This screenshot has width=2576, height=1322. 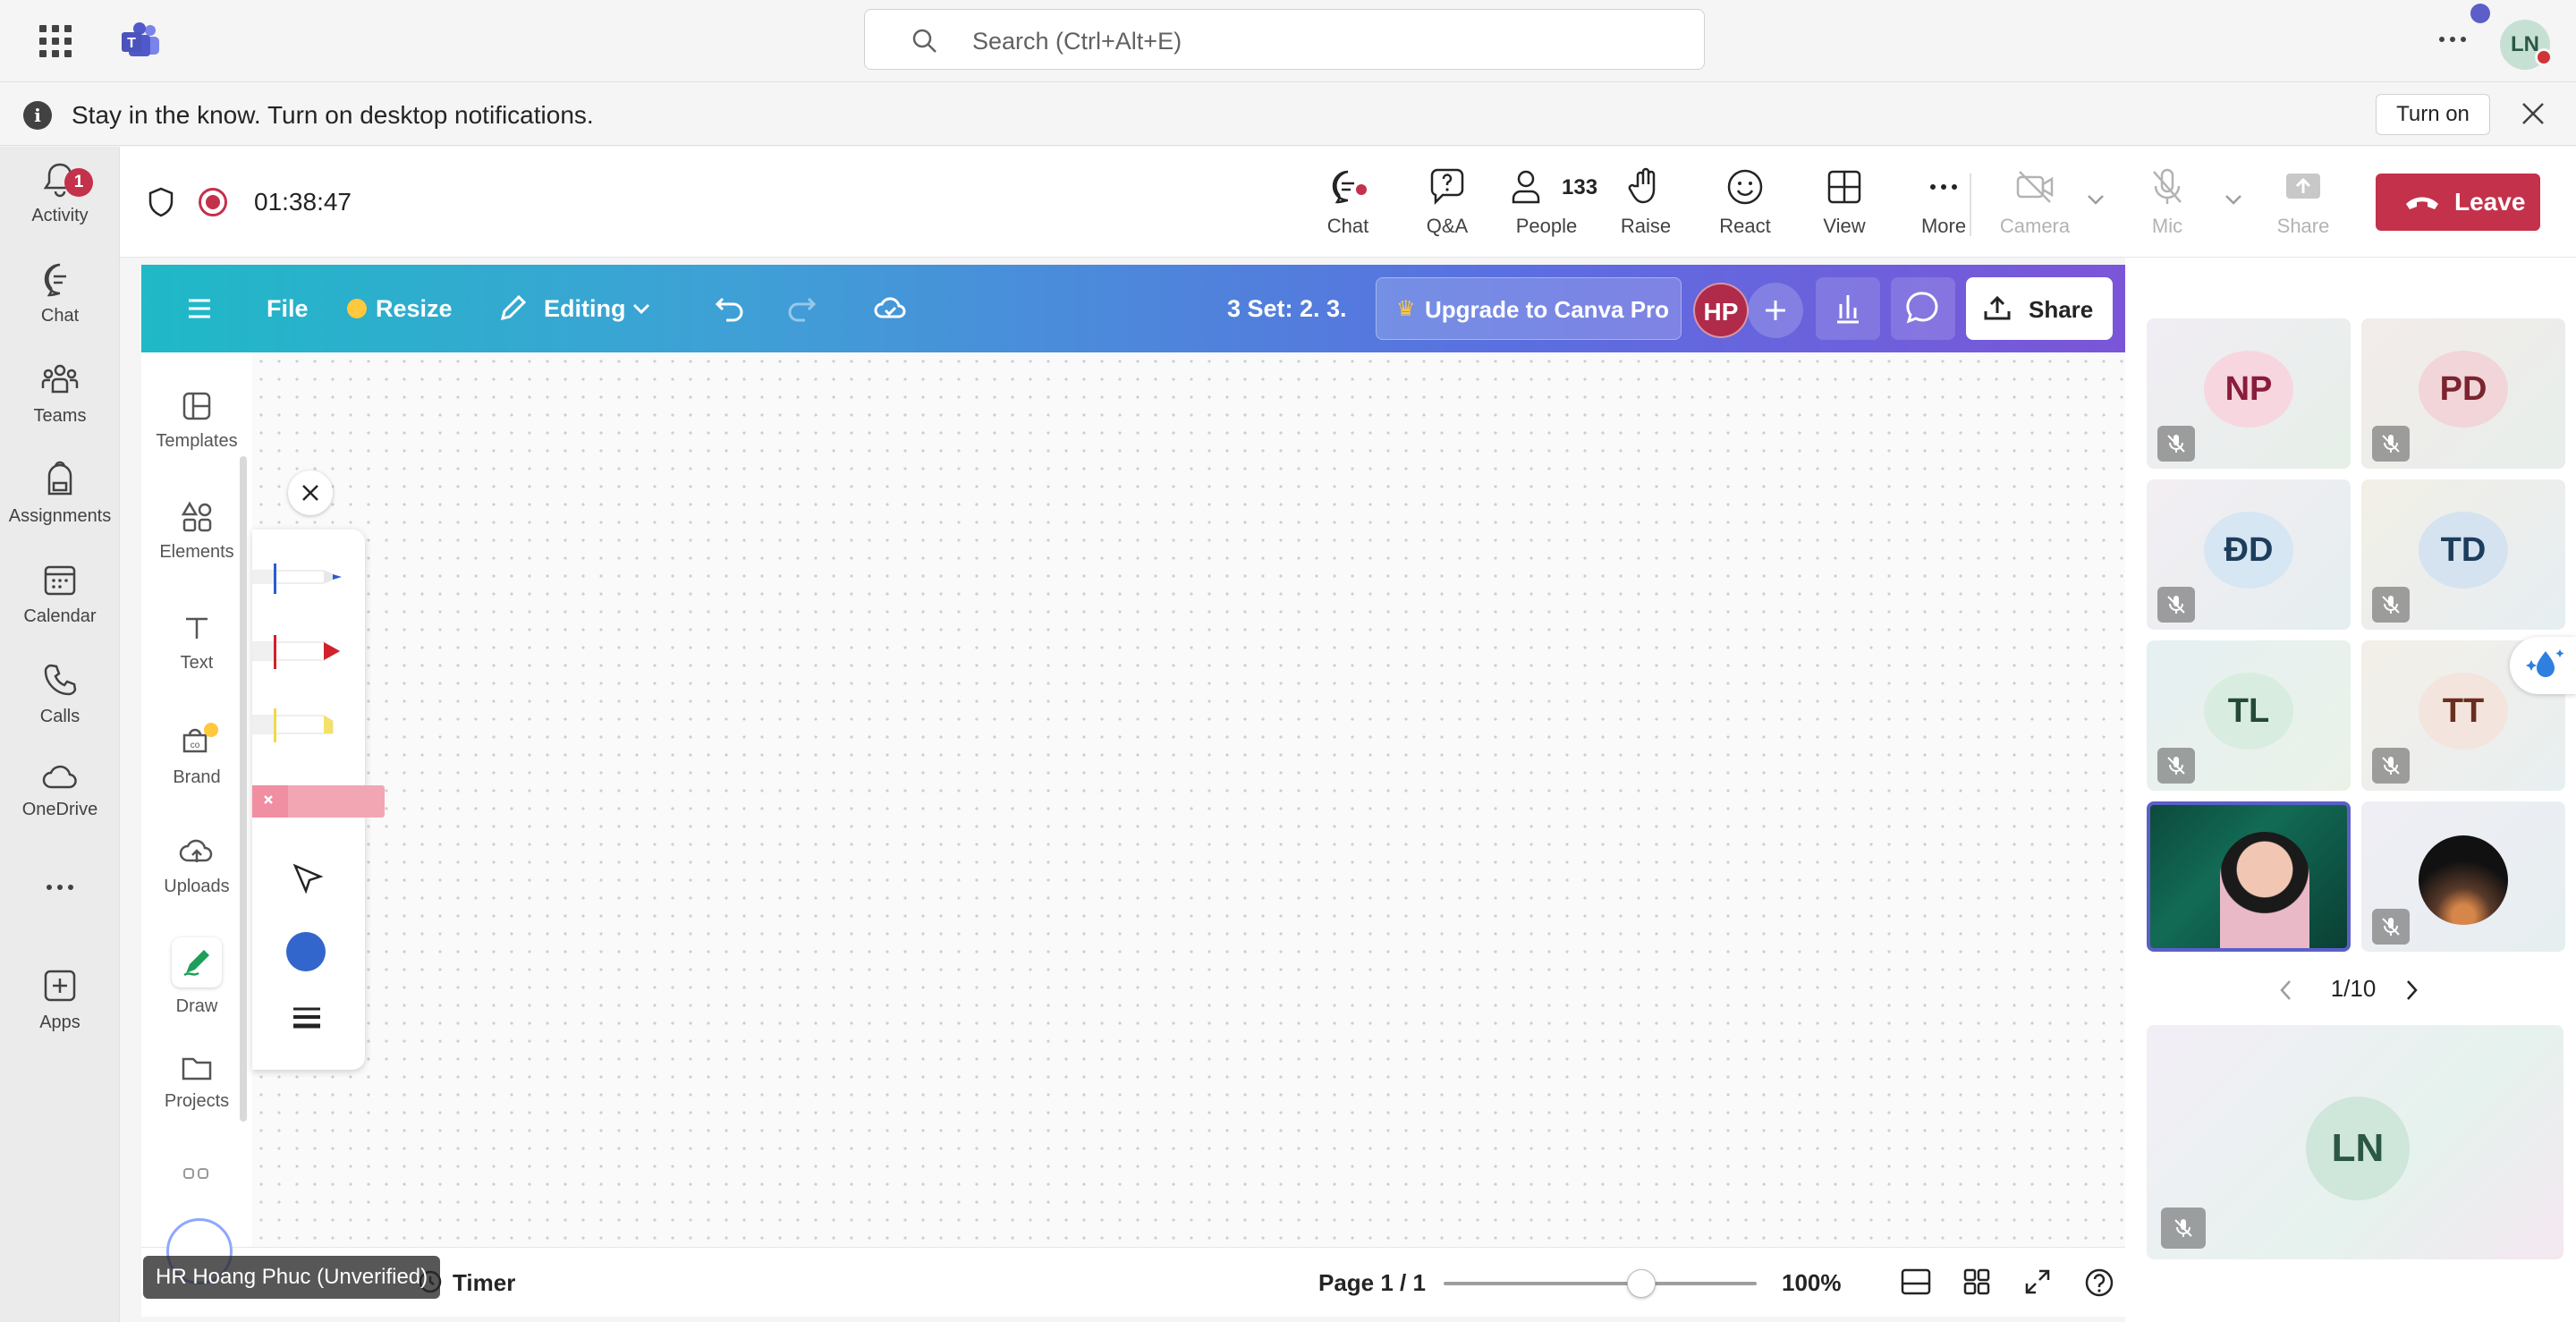 I want to click on participant-avatar: TL, so click(x=2248, y=712).